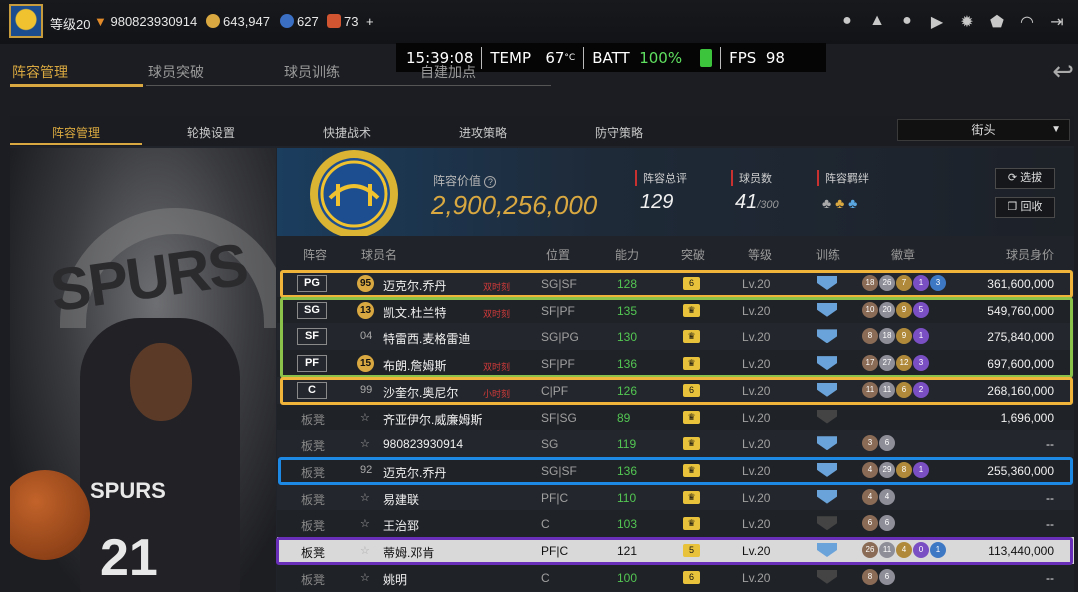 This screenshot has width=1078, height=592. What do you see at coordinates (129, 558) in the screenshot?
I see `jersey-number: 21` at bounding box center [129, 558].